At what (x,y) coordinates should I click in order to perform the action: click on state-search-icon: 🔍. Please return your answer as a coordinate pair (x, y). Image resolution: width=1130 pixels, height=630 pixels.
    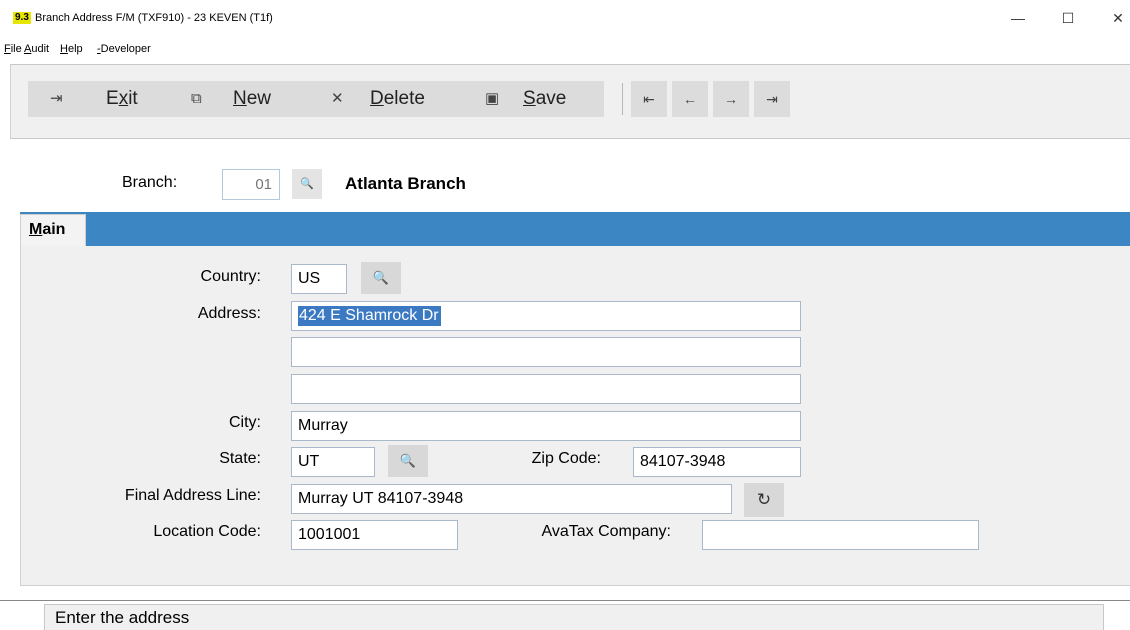
    Looking at the image, I should click on (408, 461).